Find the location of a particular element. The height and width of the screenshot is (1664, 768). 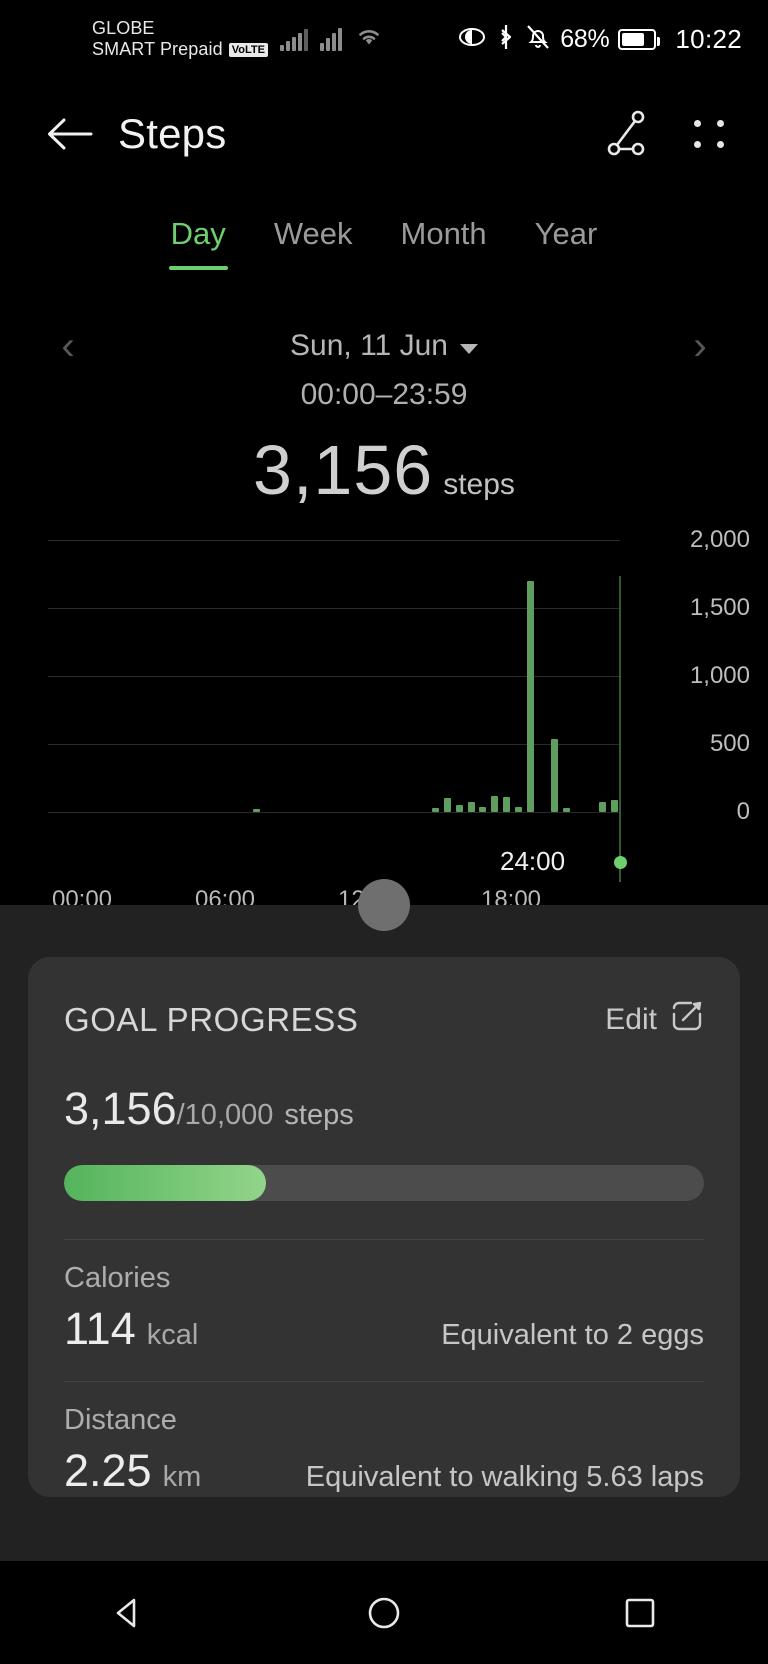

tab-week: Week is located at coordinates (313, 234).